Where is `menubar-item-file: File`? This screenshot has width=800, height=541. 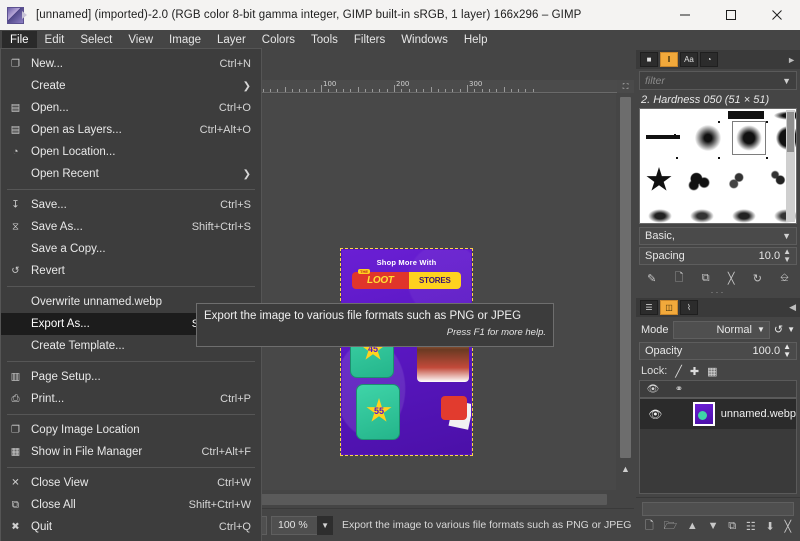
menubar-item-file: File is located at coordinates (19, 40).